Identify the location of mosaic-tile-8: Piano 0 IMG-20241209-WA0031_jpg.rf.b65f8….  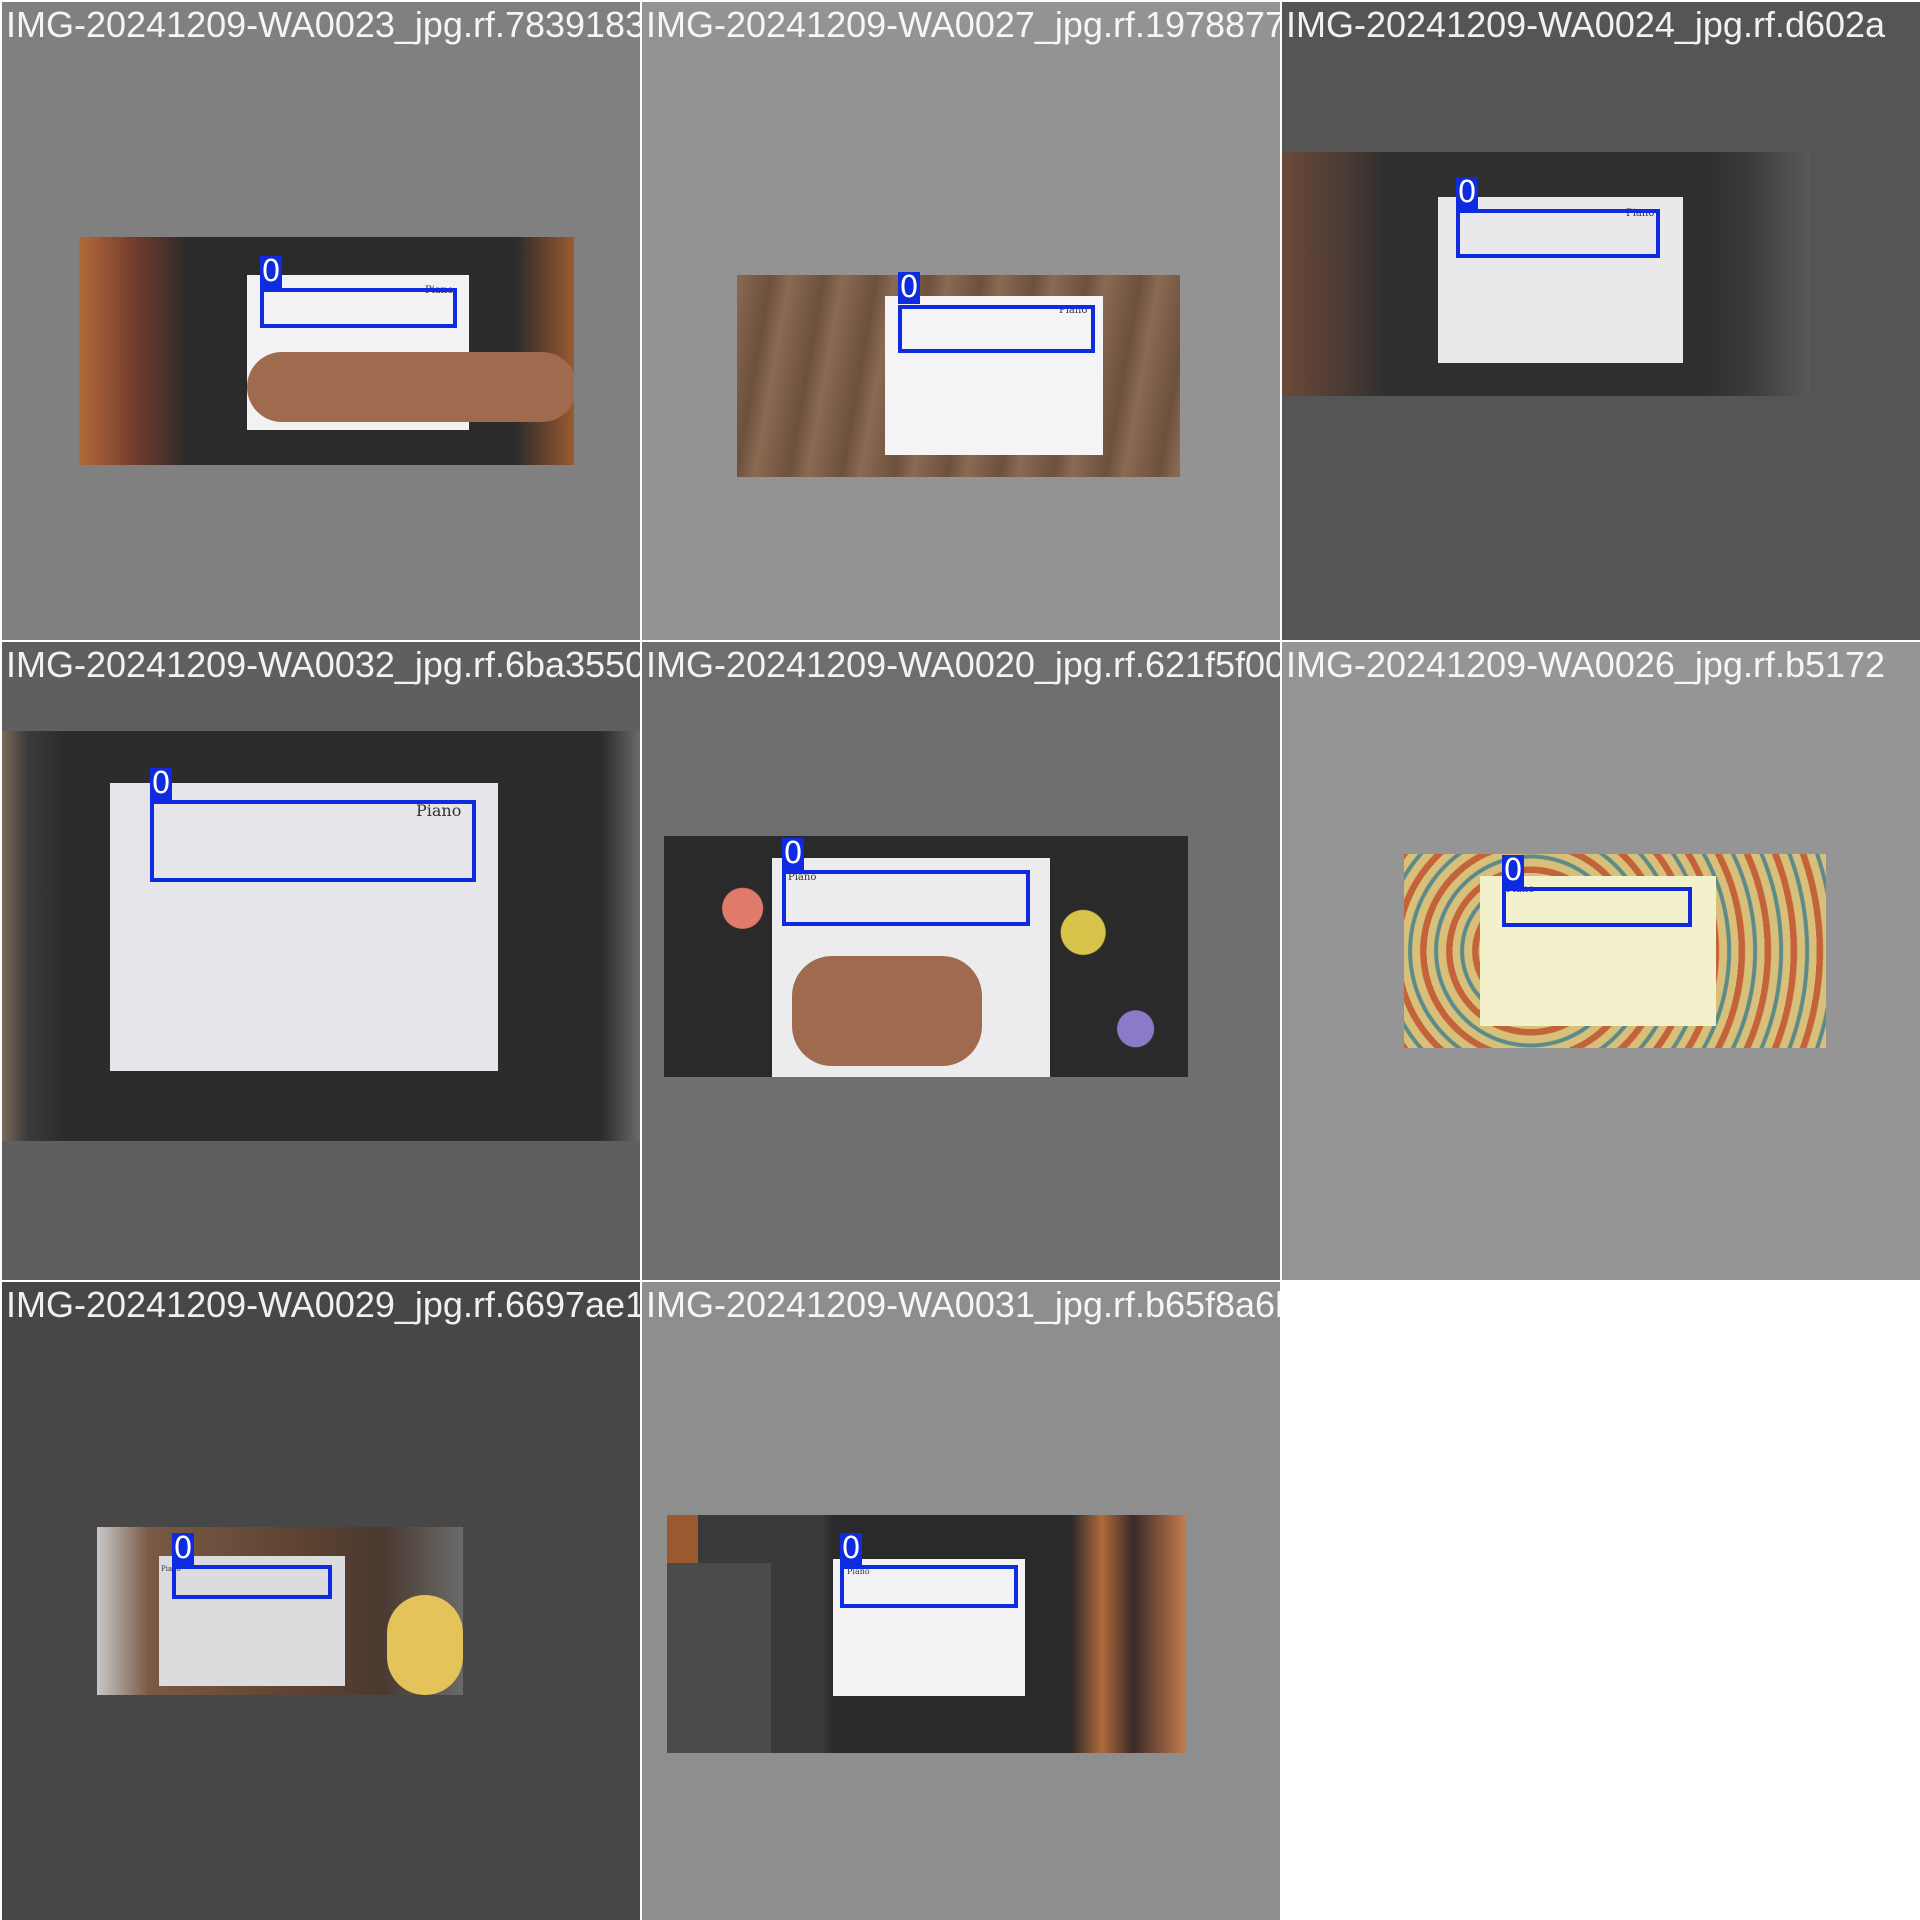
(1017, 1601).